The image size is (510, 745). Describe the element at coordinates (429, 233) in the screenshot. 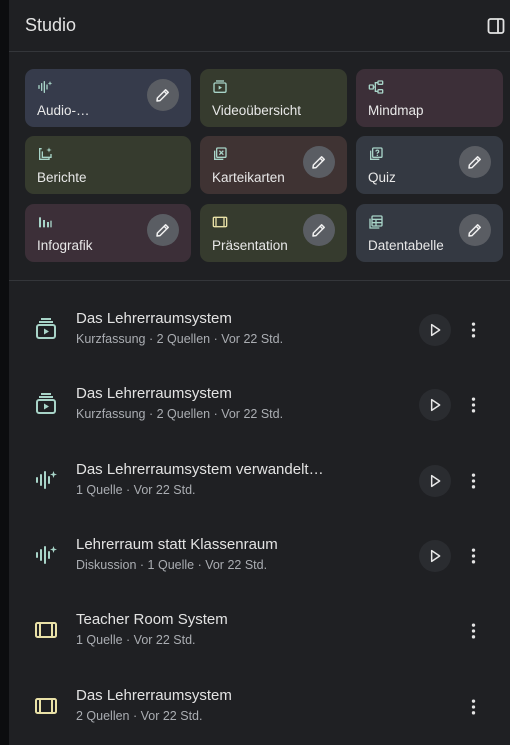

I see `tile-datentabelle: Datentabelle` at that location.